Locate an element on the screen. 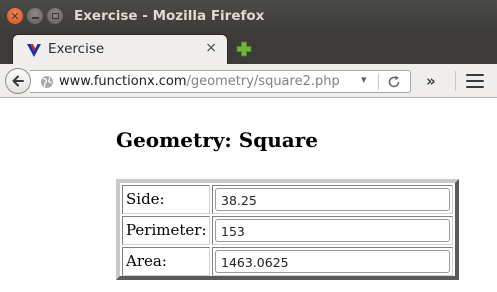  side-input is located at coordinates (332, 199).